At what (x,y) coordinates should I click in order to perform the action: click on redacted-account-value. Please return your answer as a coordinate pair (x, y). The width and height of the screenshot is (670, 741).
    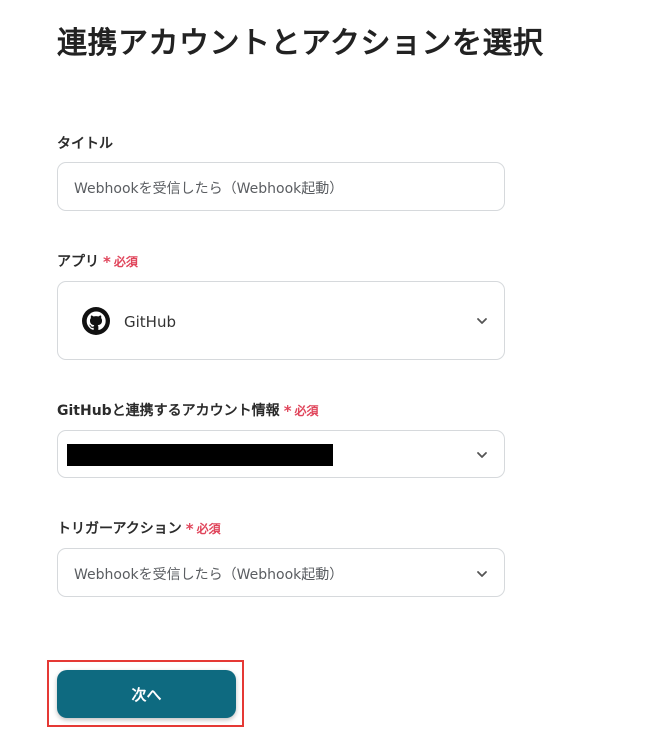
    Looking at the image, I should click on (200, 455).